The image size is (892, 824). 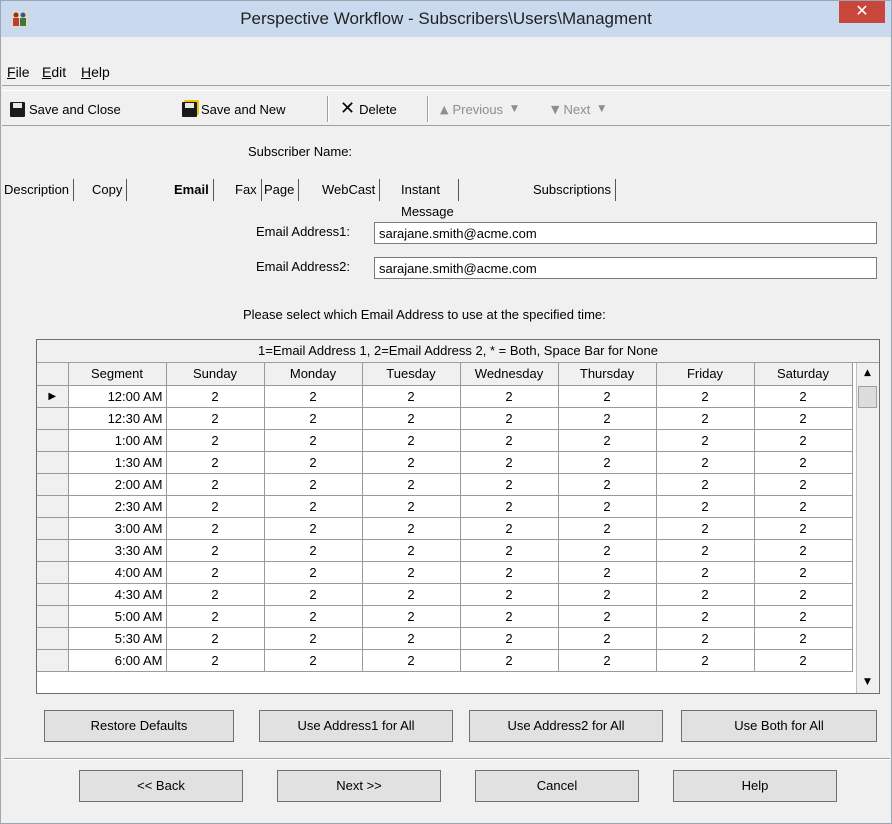 What do you see at coordinates (117, 594) in the screenshot?
I see `segment-cell: 4:30 AM` at bounding box center [117, 594].